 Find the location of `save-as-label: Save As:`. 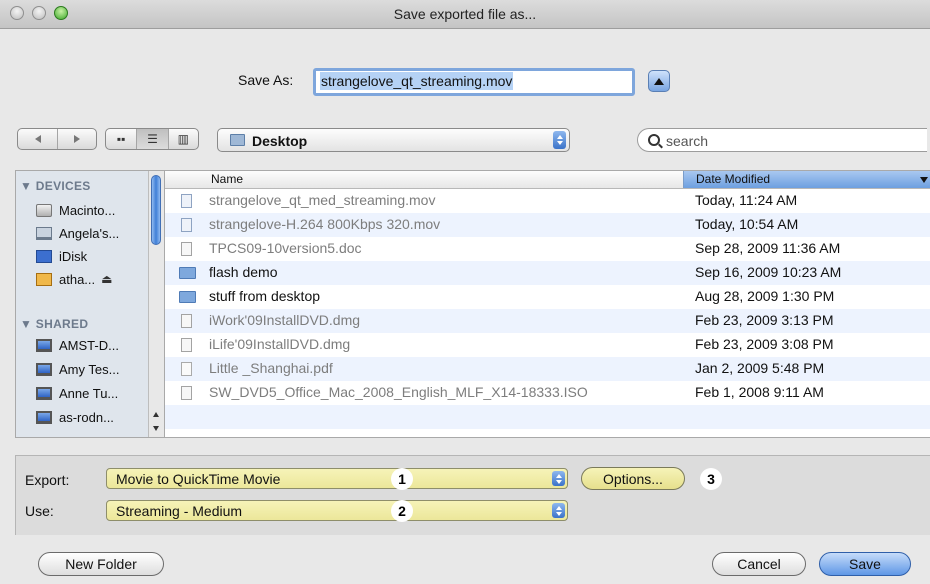

save-as-label: Save As: is located at coordinates (266, 80).